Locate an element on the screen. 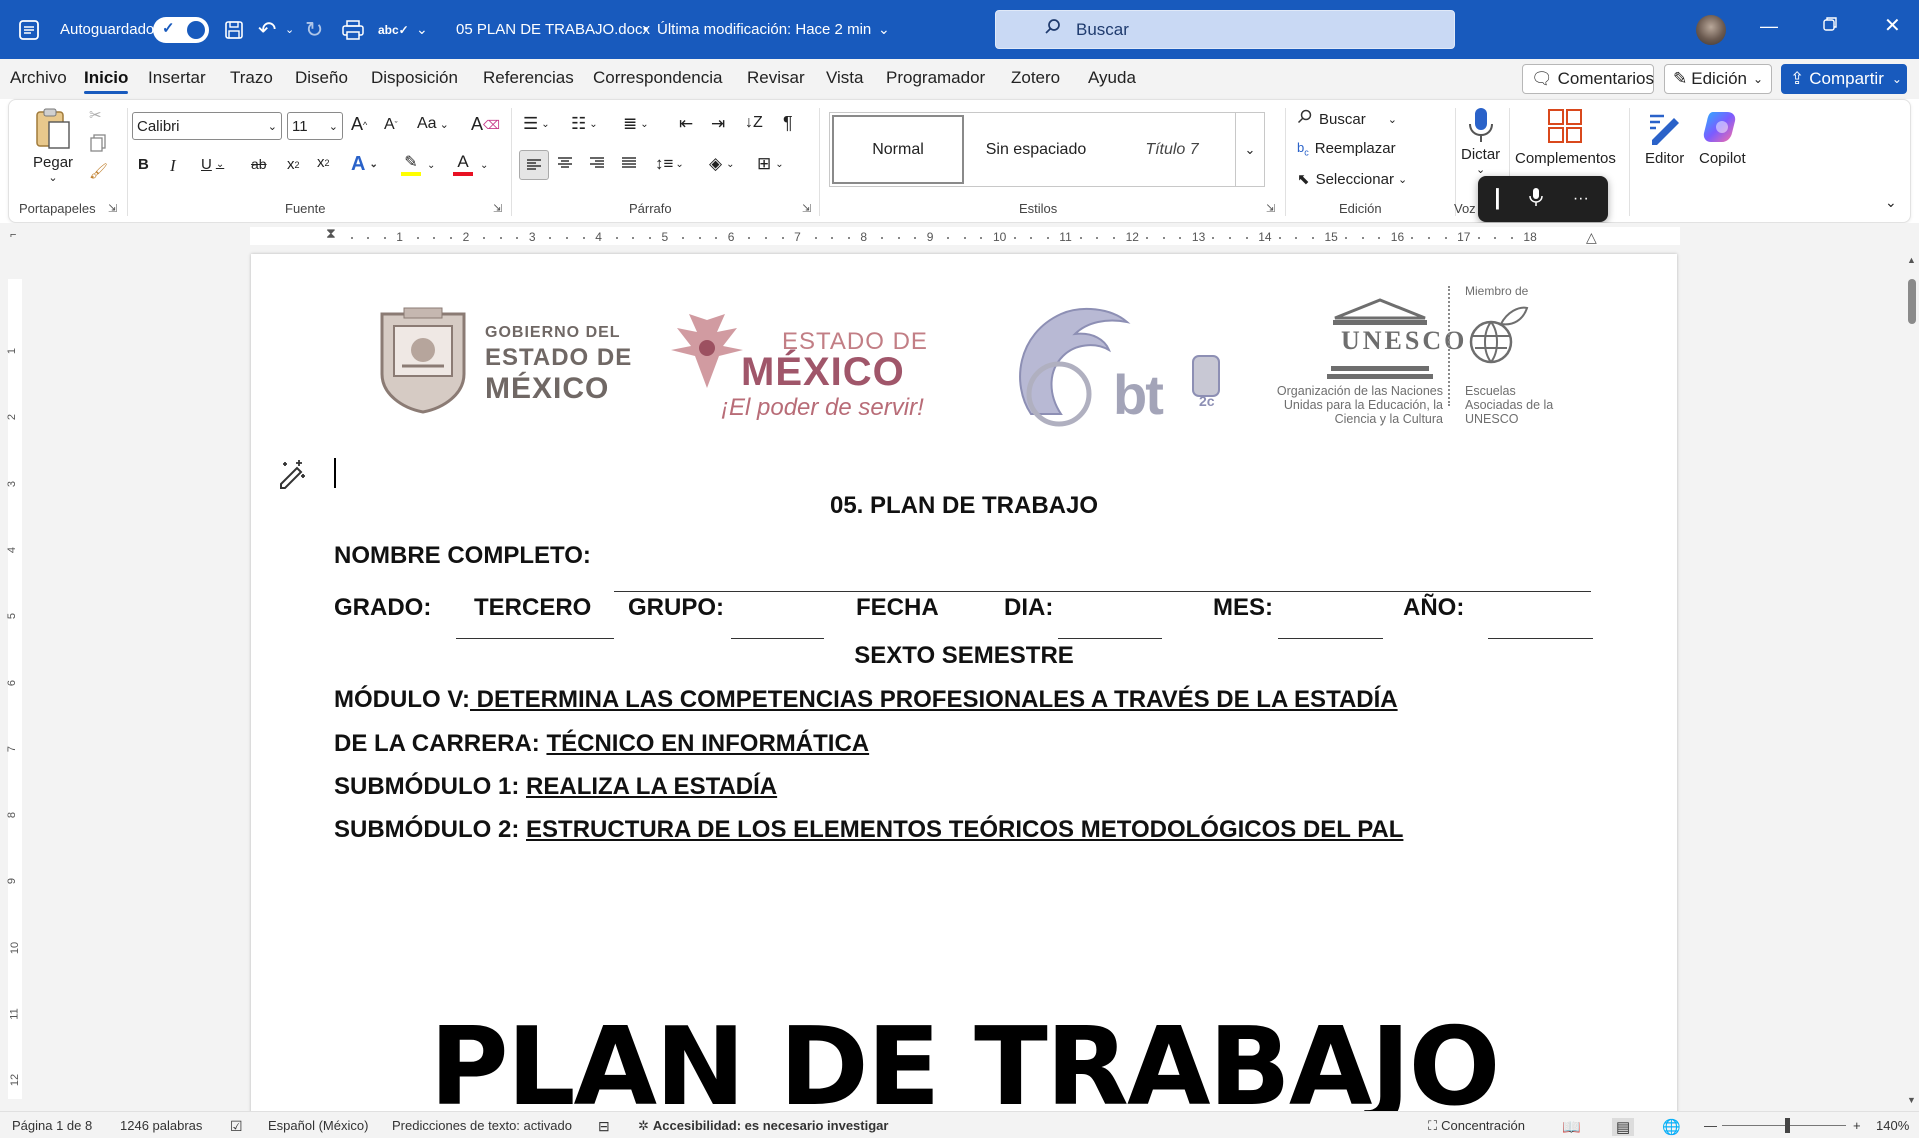 This screenshot has width=1919, height=1138. restore-icon is located at coordinates (1830, 26).